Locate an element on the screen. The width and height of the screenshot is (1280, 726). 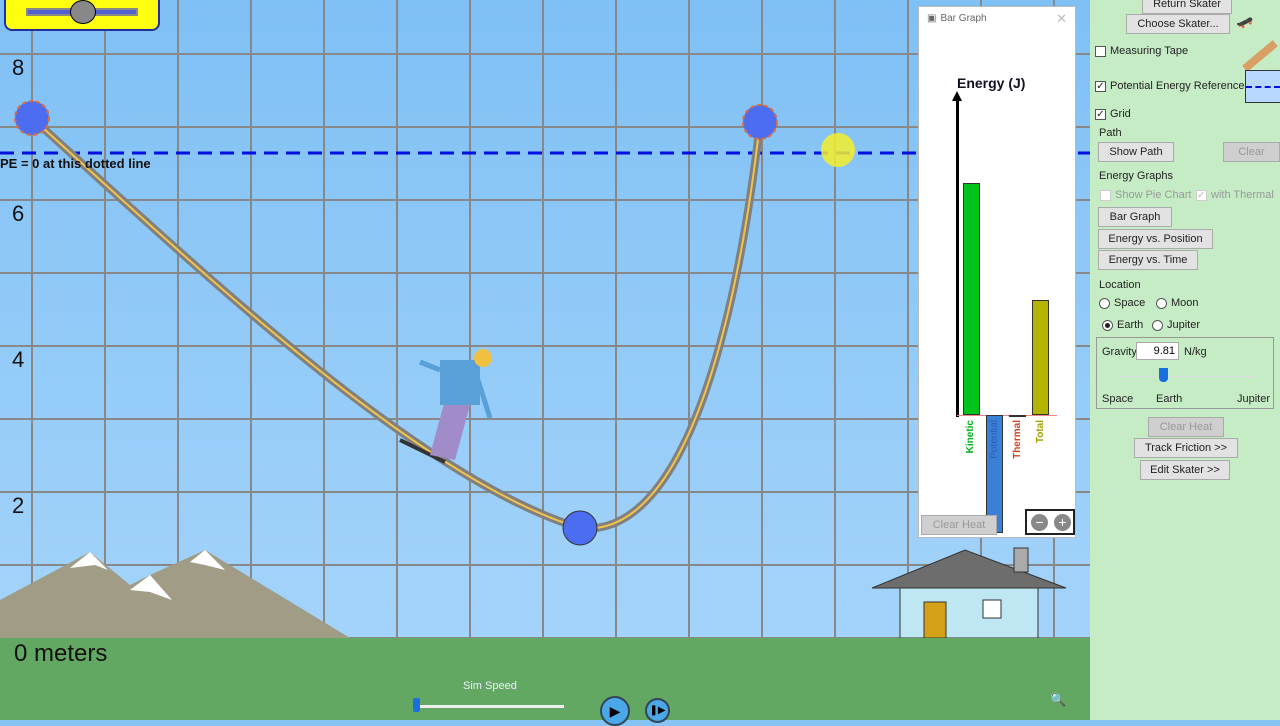
clear-heat-button: Clear Heat is located at coordinates (1186, 427).